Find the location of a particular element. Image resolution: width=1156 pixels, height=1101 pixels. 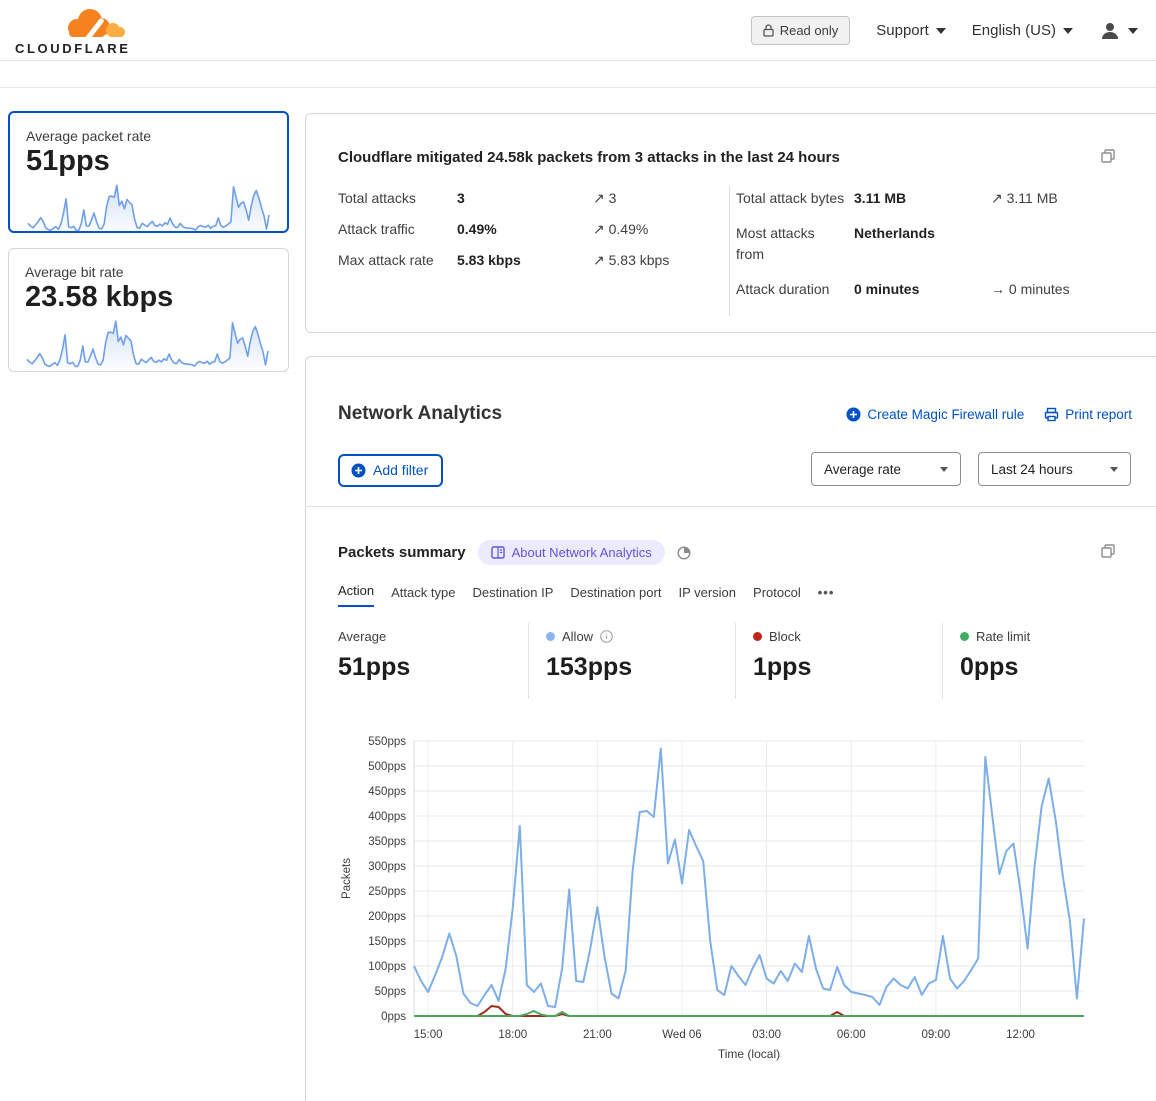

stat-allow: Allow 153pps is located at coordinates (631, 661).